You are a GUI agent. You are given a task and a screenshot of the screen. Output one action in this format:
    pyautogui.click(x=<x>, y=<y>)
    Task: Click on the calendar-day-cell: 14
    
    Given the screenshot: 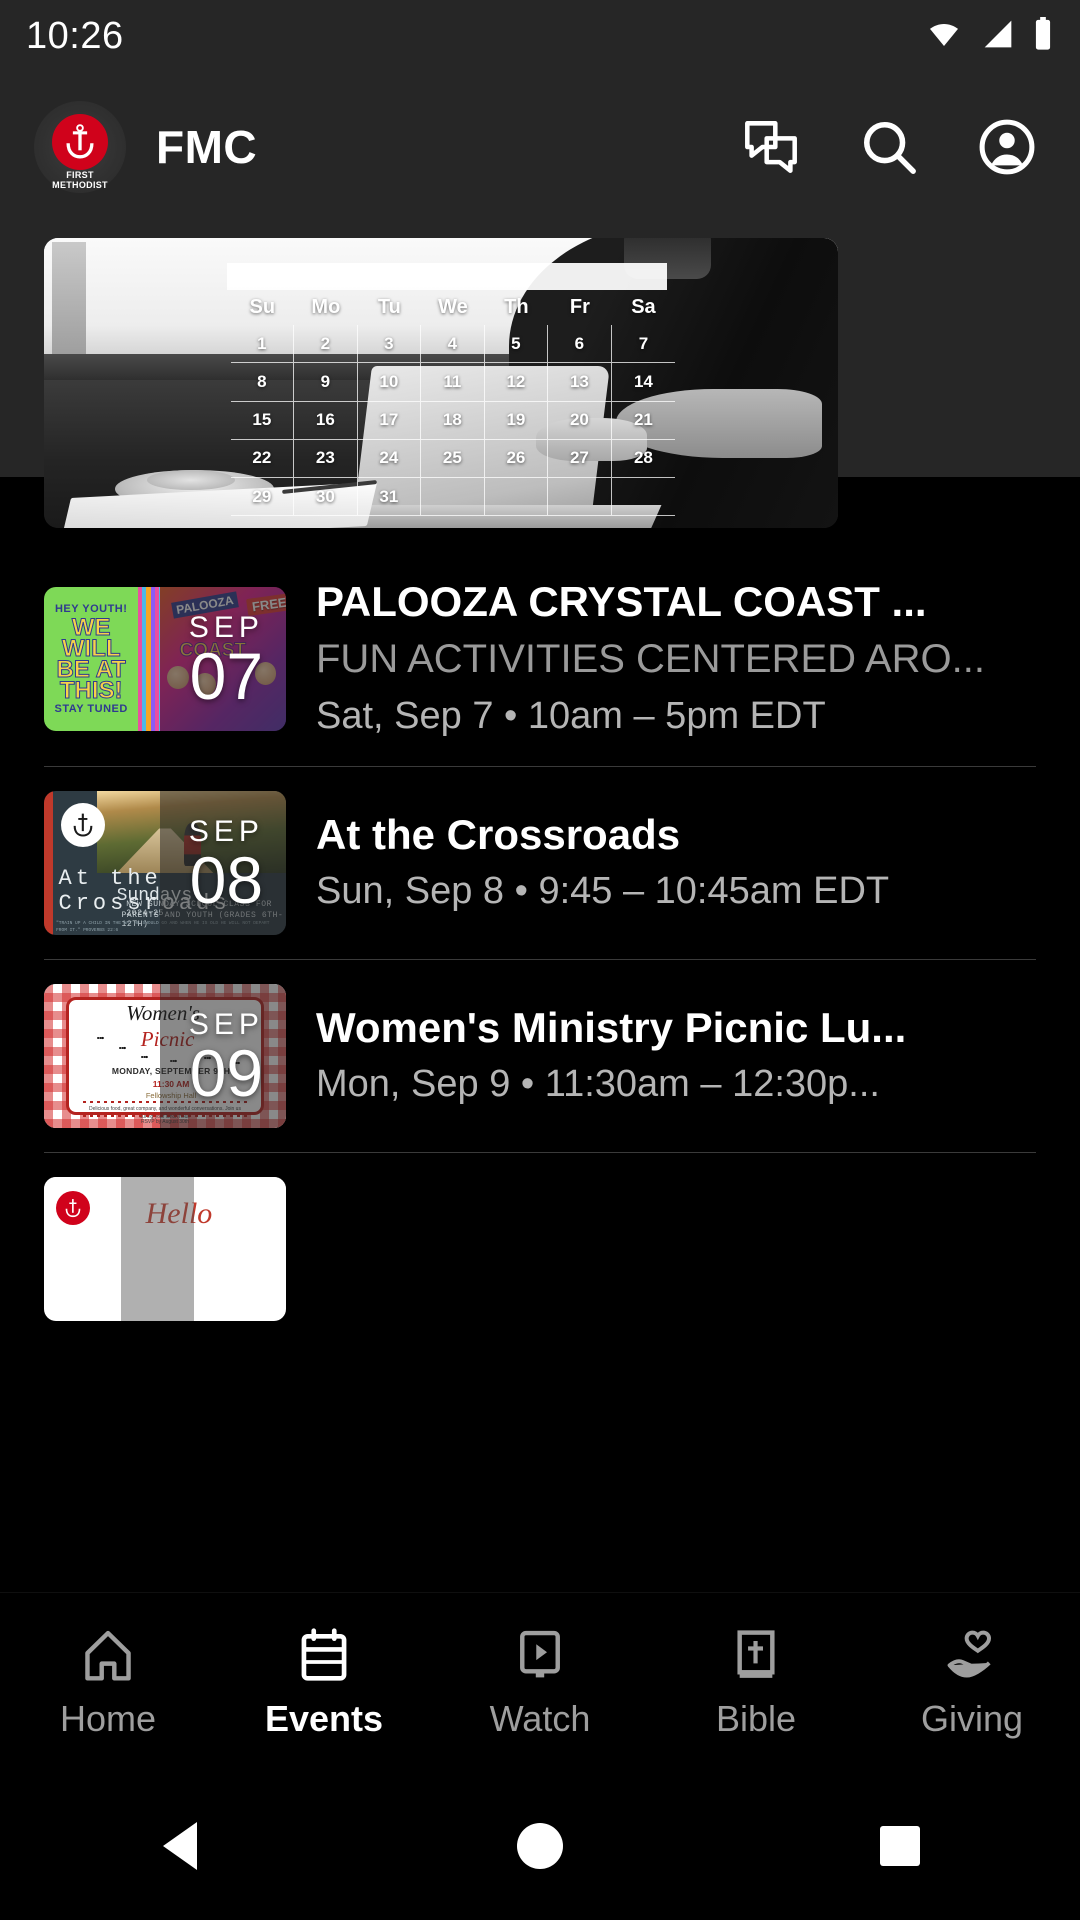 What is the action you would take?
    pyautogui.click(x=643, y=382)
    